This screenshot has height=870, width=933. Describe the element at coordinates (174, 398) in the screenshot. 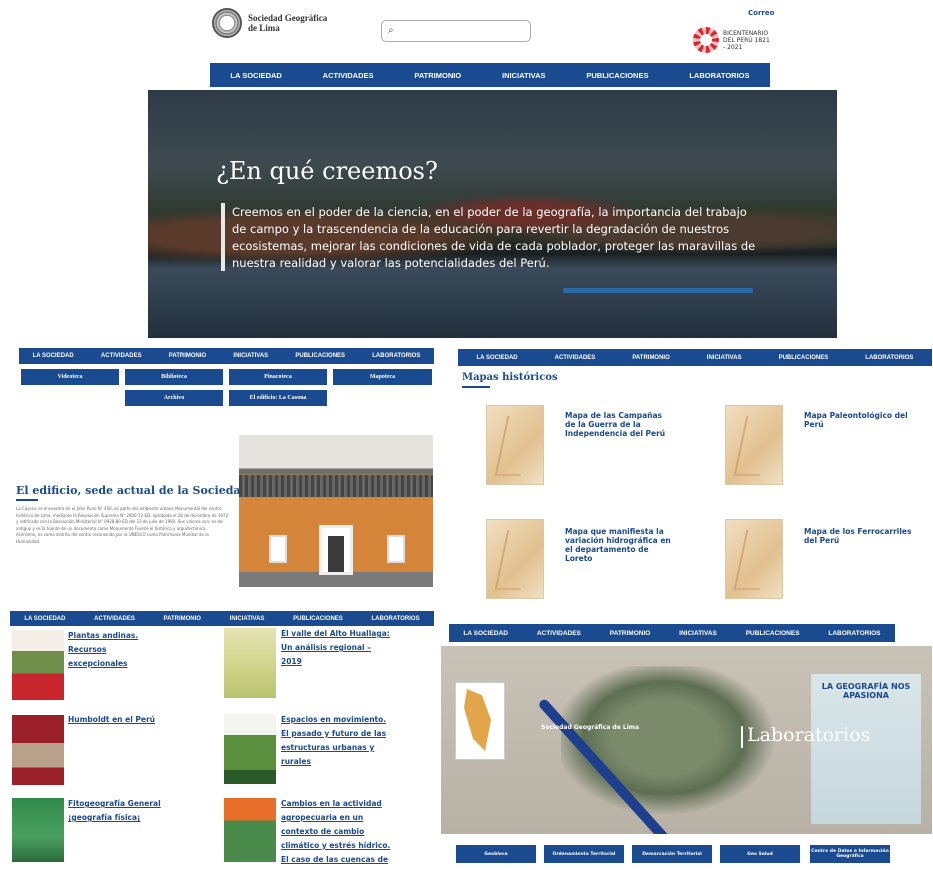

I see `tab-archivo: Archivo` at that location.